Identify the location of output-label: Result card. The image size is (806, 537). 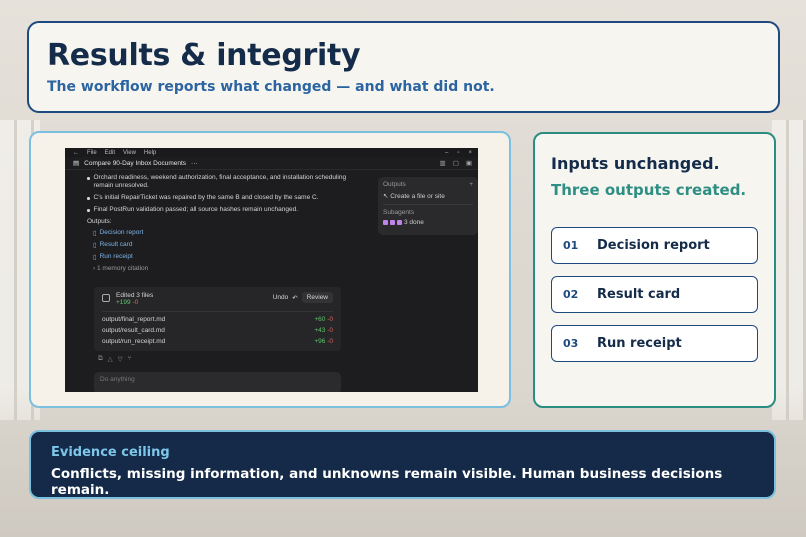
(639, 294).